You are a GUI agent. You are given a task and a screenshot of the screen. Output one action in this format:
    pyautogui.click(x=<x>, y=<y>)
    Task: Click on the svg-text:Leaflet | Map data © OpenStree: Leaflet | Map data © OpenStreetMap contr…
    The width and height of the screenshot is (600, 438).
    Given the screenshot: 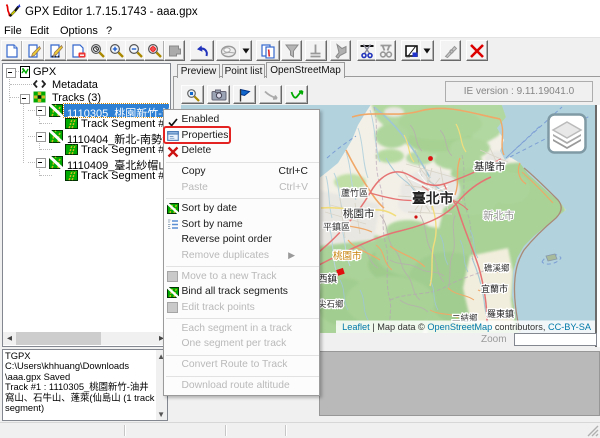 What is the action you would take?
    pyautogui.click(x=467, y=327)
    